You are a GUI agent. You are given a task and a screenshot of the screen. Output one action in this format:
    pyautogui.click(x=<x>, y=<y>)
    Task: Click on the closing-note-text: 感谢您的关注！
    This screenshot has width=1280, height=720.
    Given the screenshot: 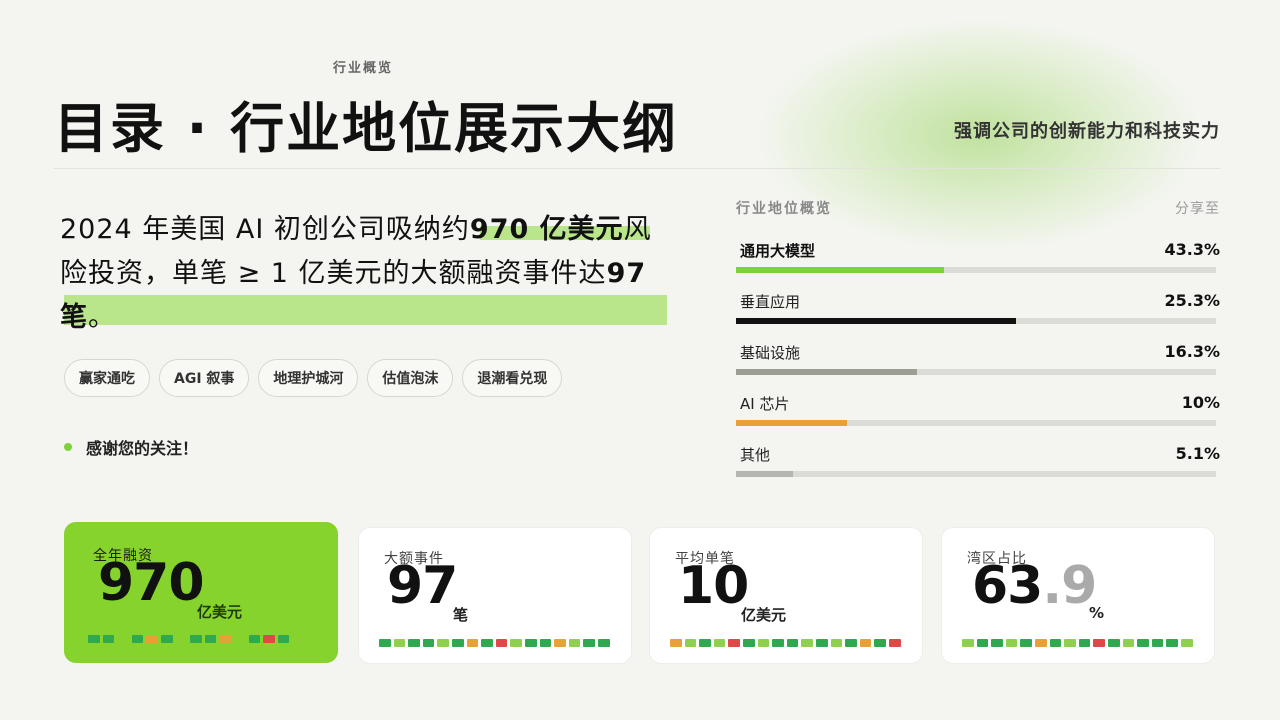 What is the action you would take?
    pyautogui.click(x=142, y=448)
    